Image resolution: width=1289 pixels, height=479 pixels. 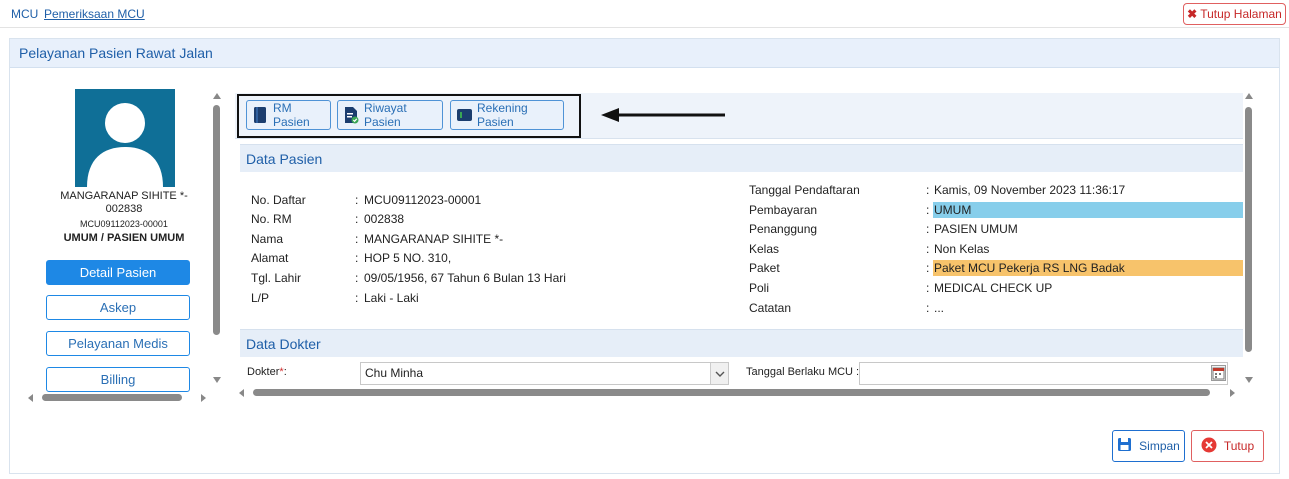 I want to click on field-penanggung: Penanggung : PASIEN UMUM, so click(x=996, y=229).